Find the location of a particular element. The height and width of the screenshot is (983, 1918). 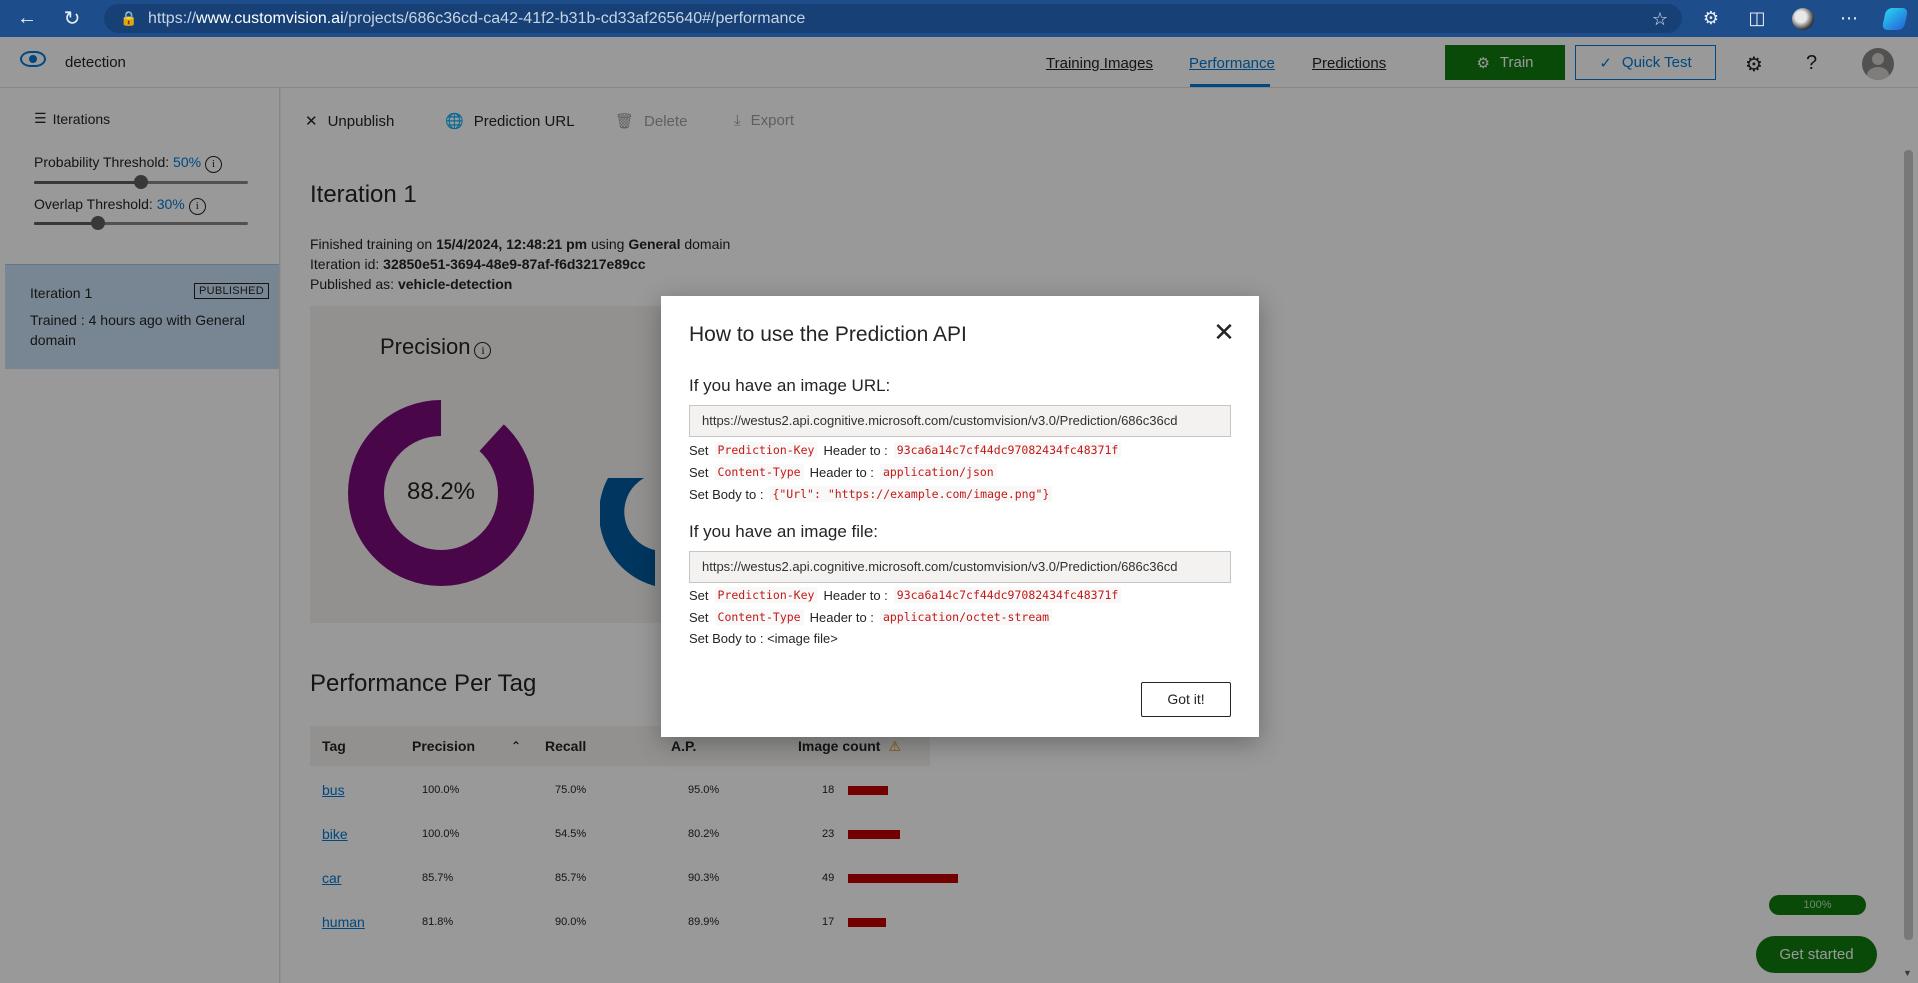

browser-right-icons: ⚙ ◫ ⋯ is located at coordinates (1803, 18).